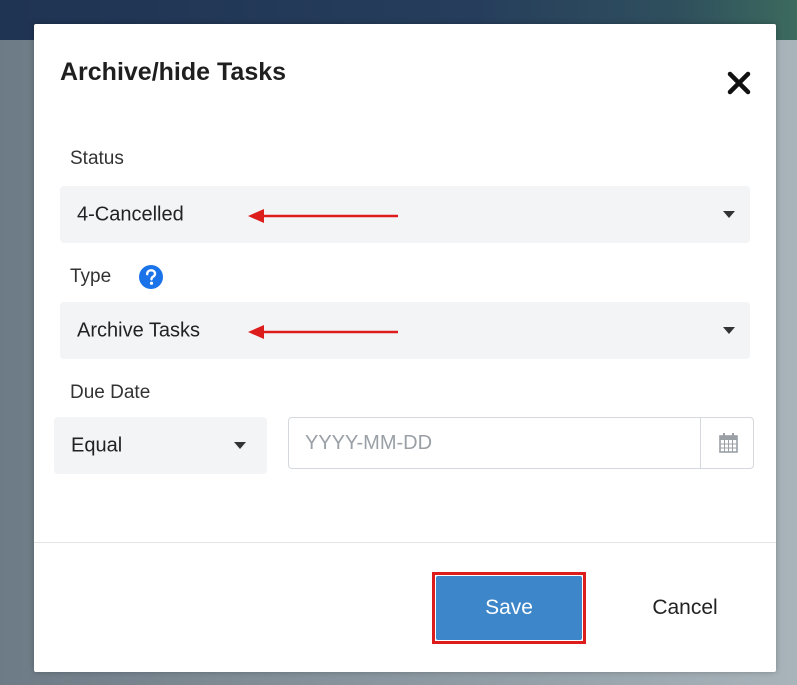 This screenshot has height=685, width=797. What do you see at coordinates (405, 214) in the screenshot?
I see `status-select: 4-Cancelled` at bounding box center [405, 214].